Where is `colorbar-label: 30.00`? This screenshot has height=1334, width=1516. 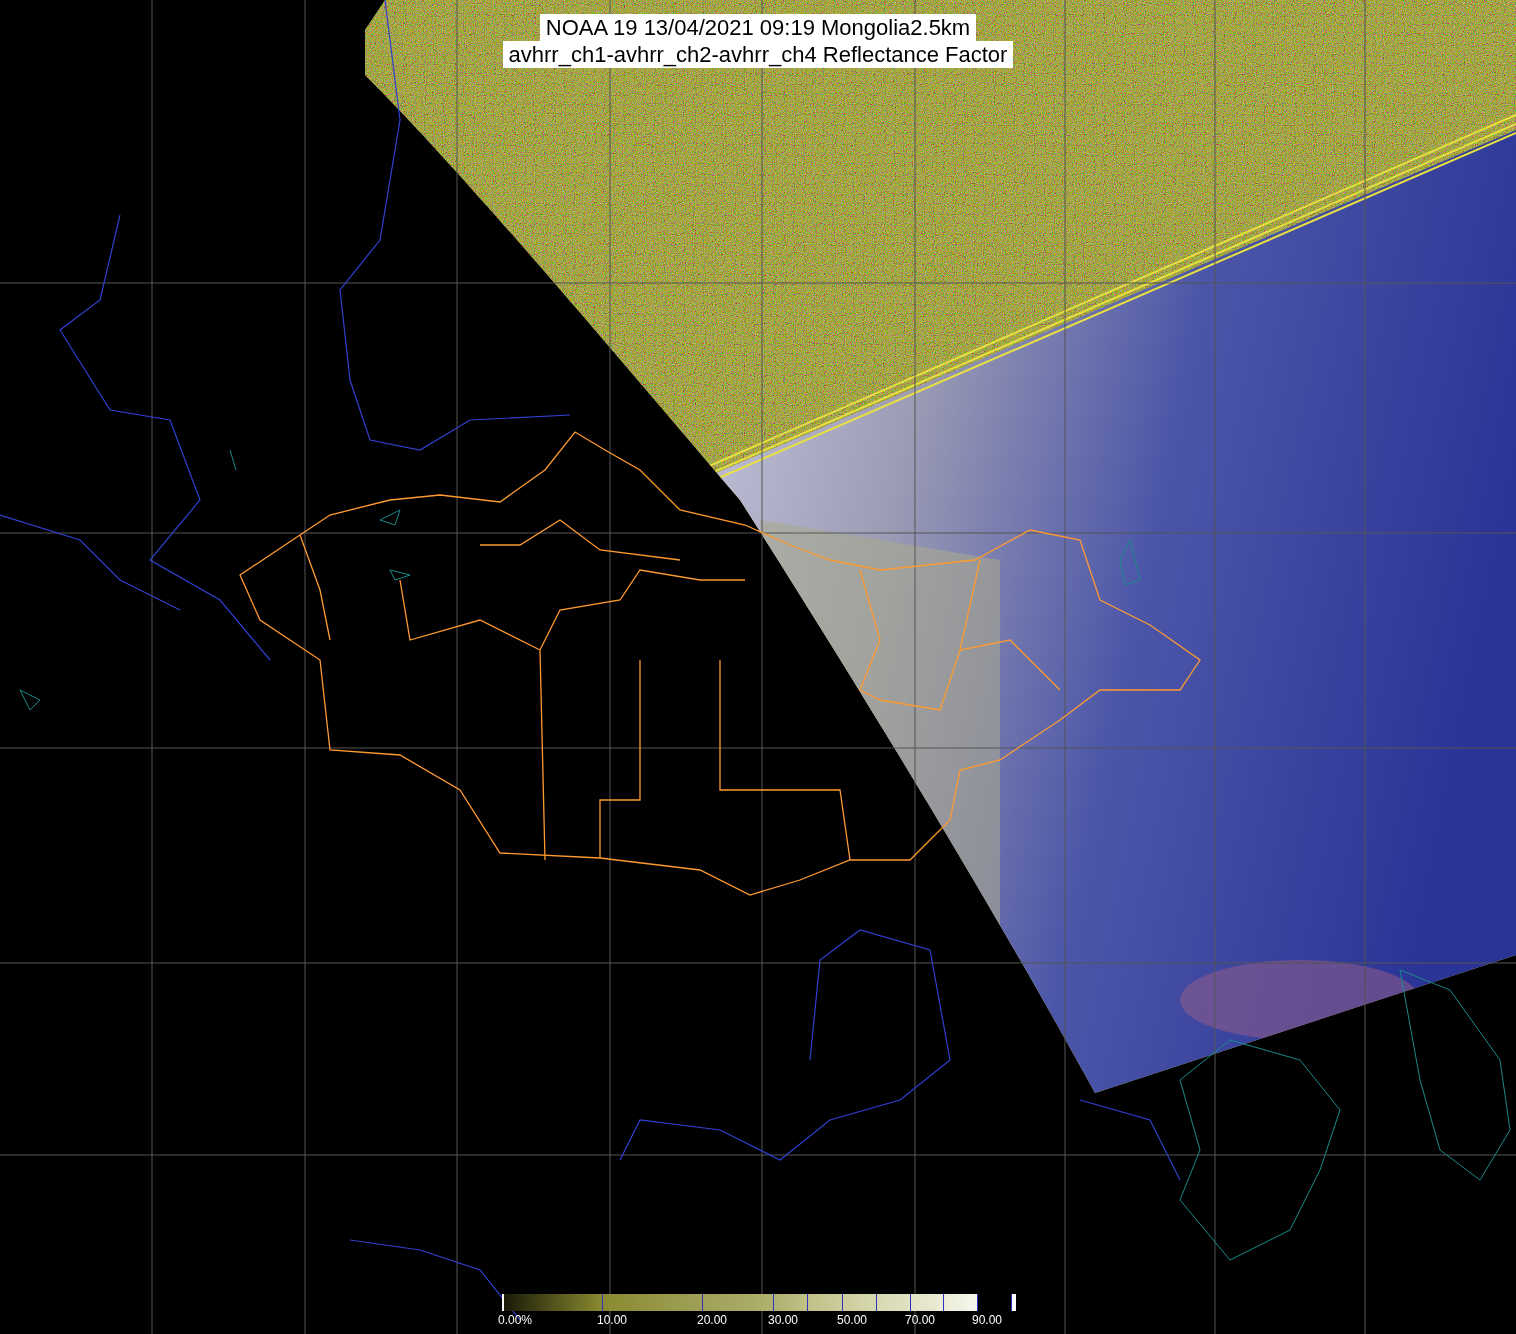
colorbar-label: 30.00 is located at coordinates (783, 1320).